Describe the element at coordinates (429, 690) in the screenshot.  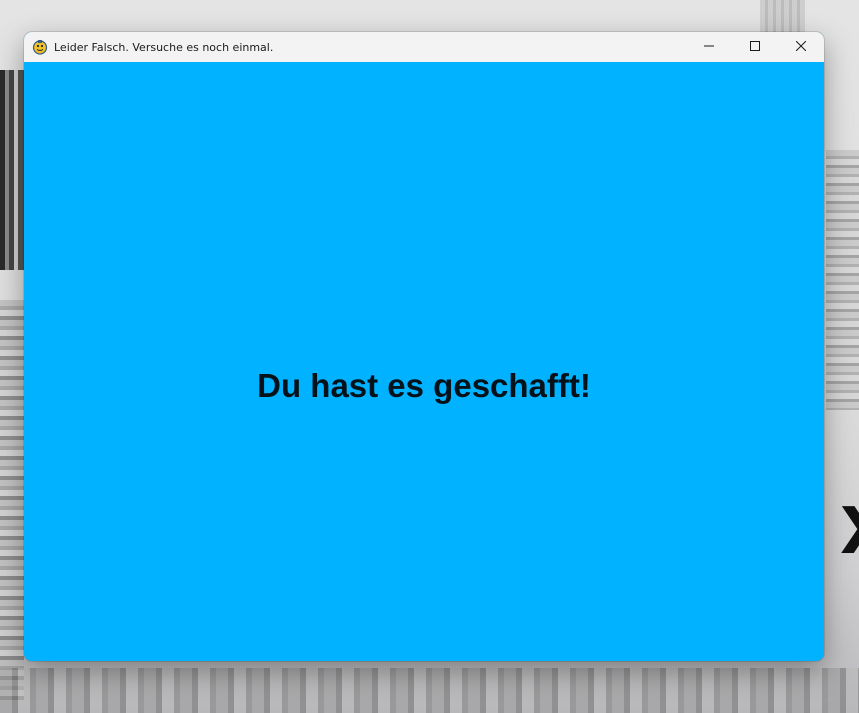
I see `pixel-art-bottom` at that location.